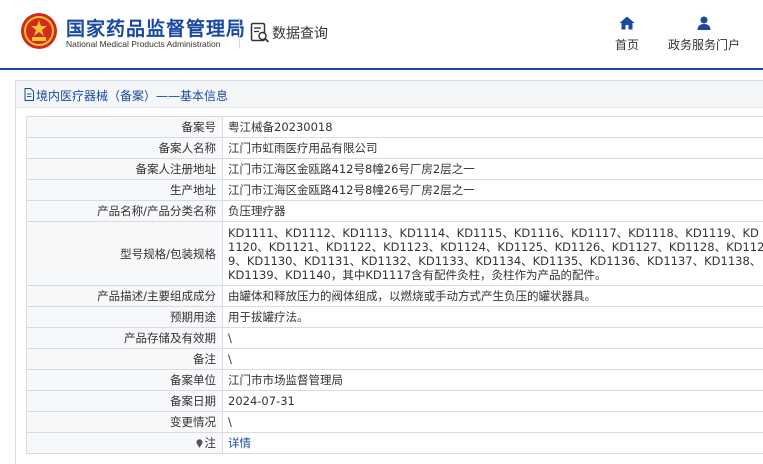  I want to click on table-row: 变更情况 \, so click(394, 422).